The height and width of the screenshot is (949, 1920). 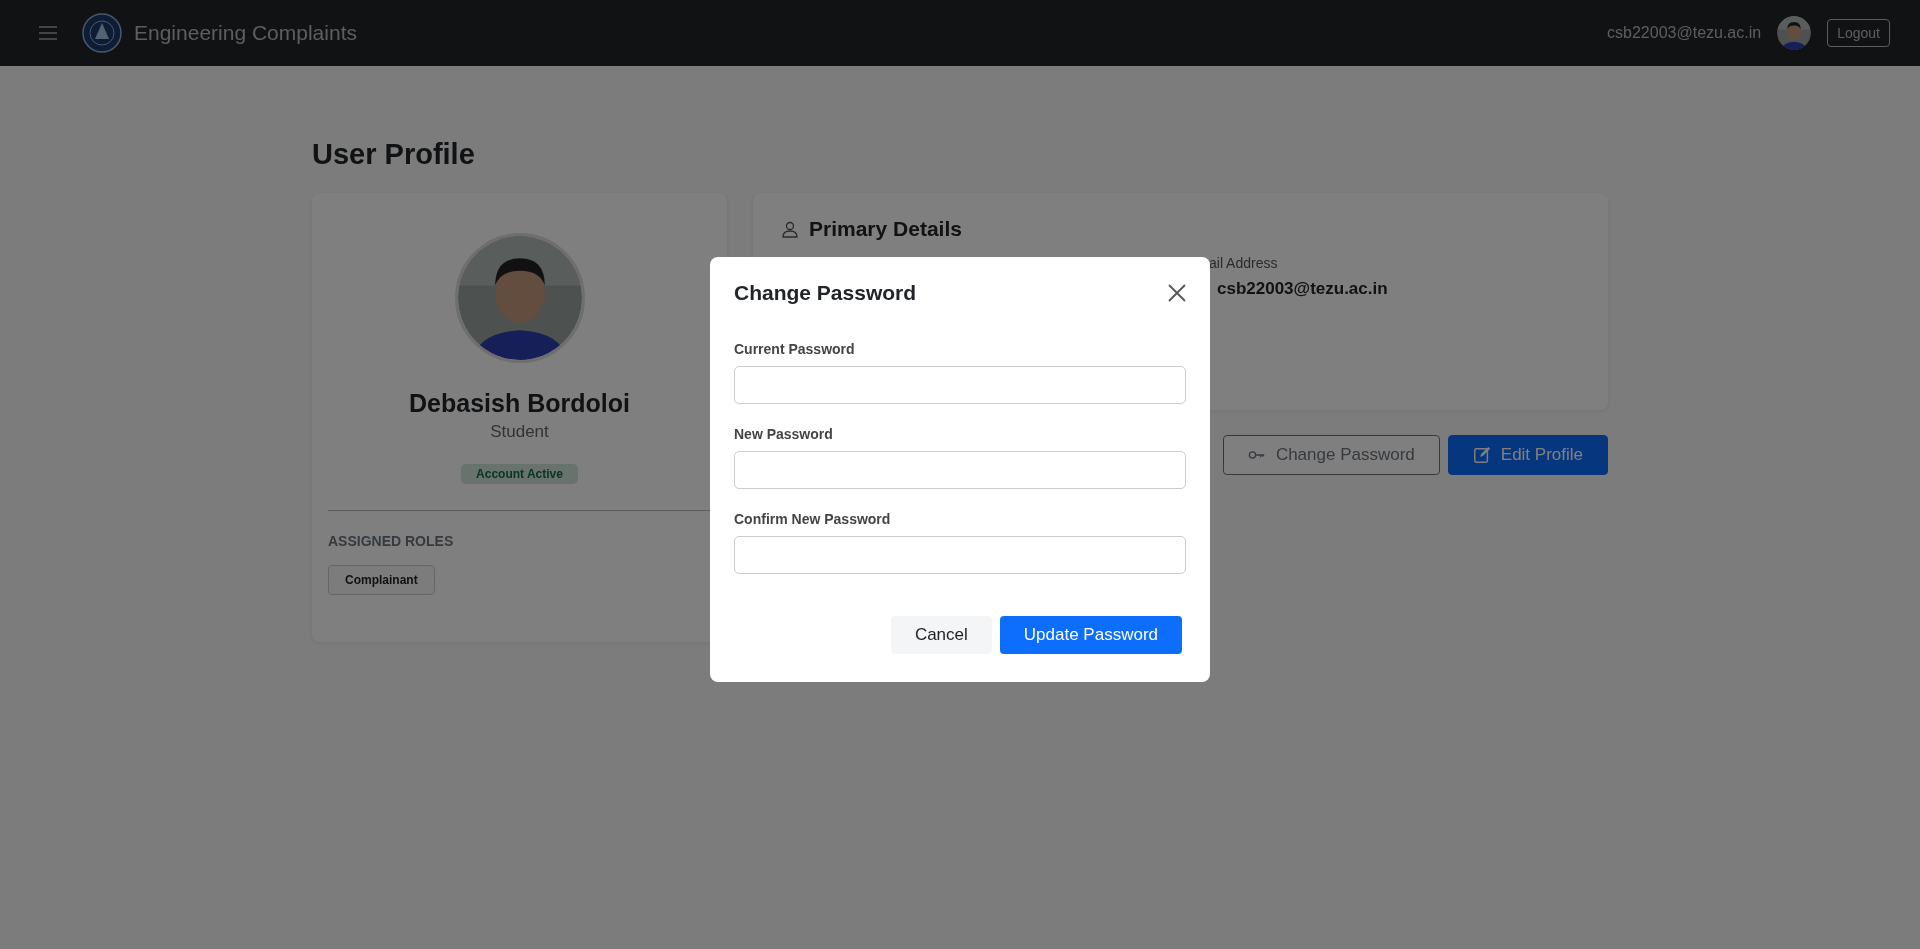 I want to click on update-password-button: Update Password, so click(x=1090, y=635).